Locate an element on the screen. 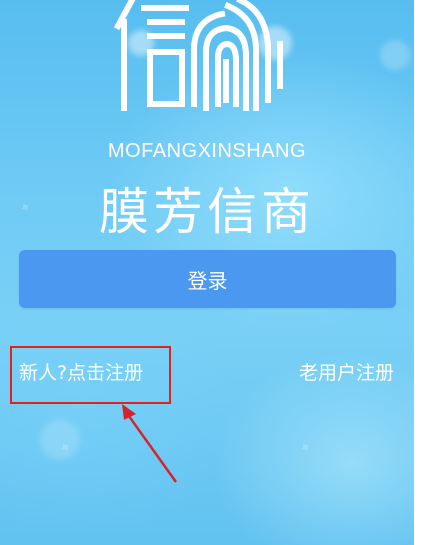  existing-user-register-link: 老用户注册 is located at coordinates (346, 371).